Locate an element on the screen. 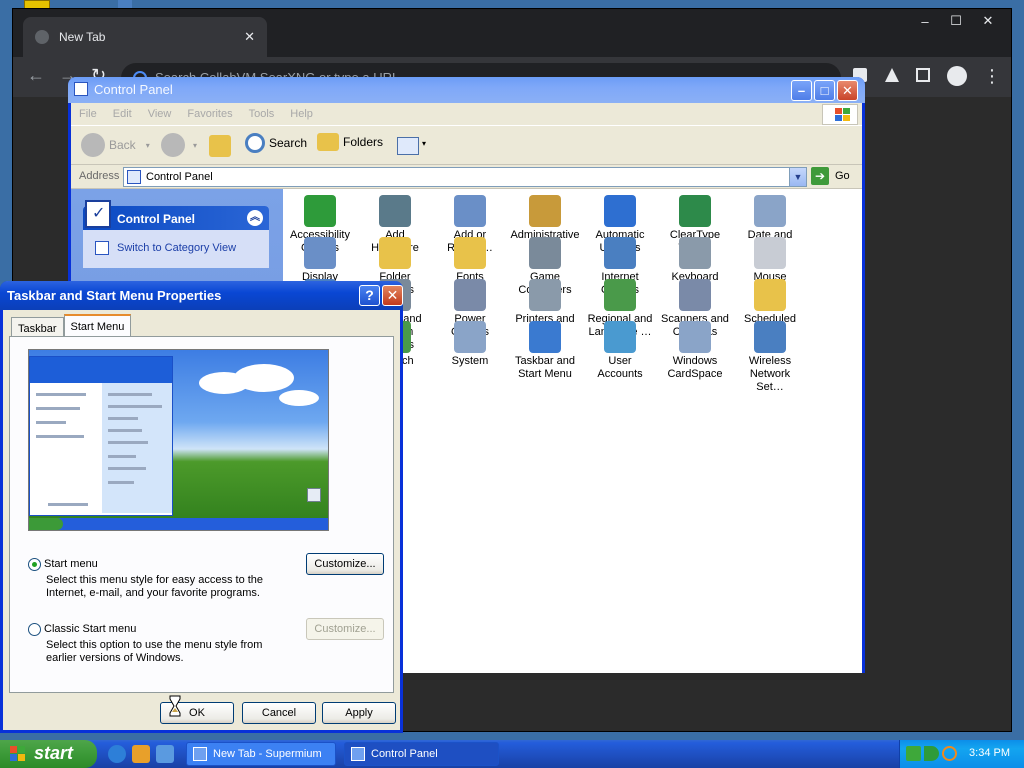 The image size is (1024, 768). forward-arrow-icon is located at coordinates (173, 145).